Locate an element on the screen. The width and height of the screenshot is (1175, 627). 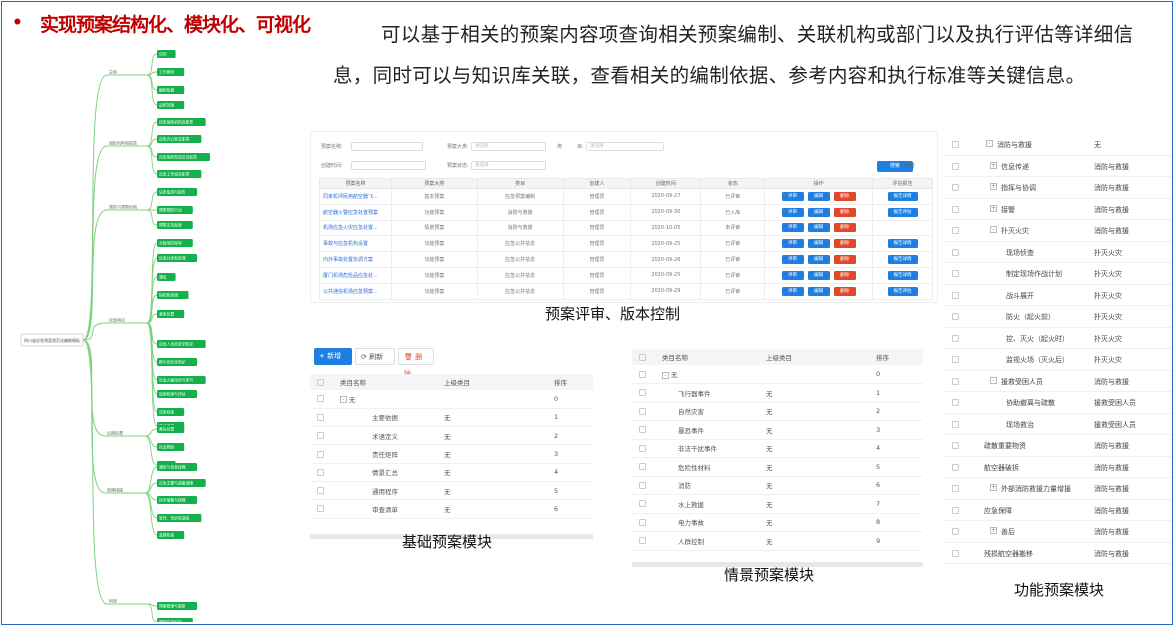
tree-row: 制定现场作战计划 扑灭火灾 is located at coordinates (1058, 274).